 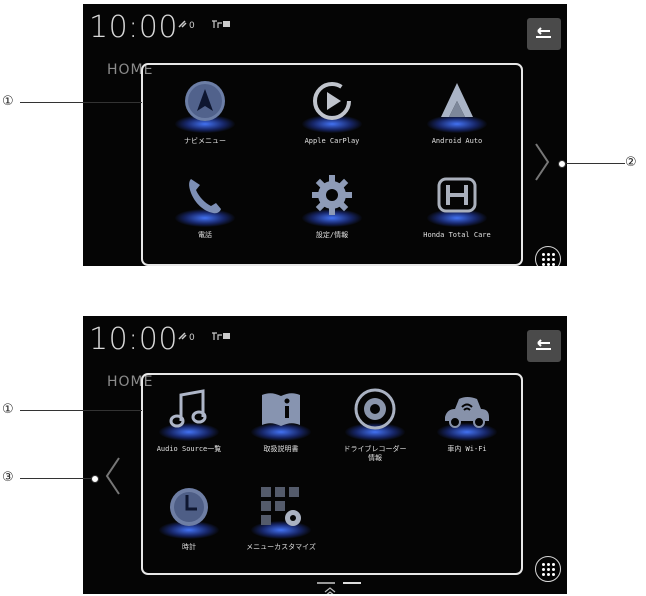 What do you see at coordinates (189, 507) in the screenshot?
I see `clock-icon` at bounding box center [189, 507].